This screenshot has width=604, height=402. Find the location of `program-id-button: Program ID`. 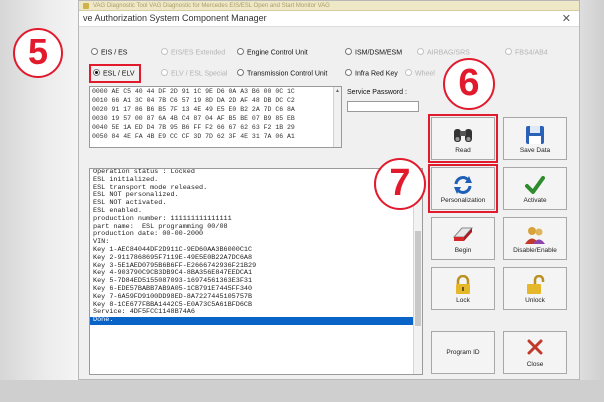

program-id-button: Program ID is located at coordinates (463, 352).